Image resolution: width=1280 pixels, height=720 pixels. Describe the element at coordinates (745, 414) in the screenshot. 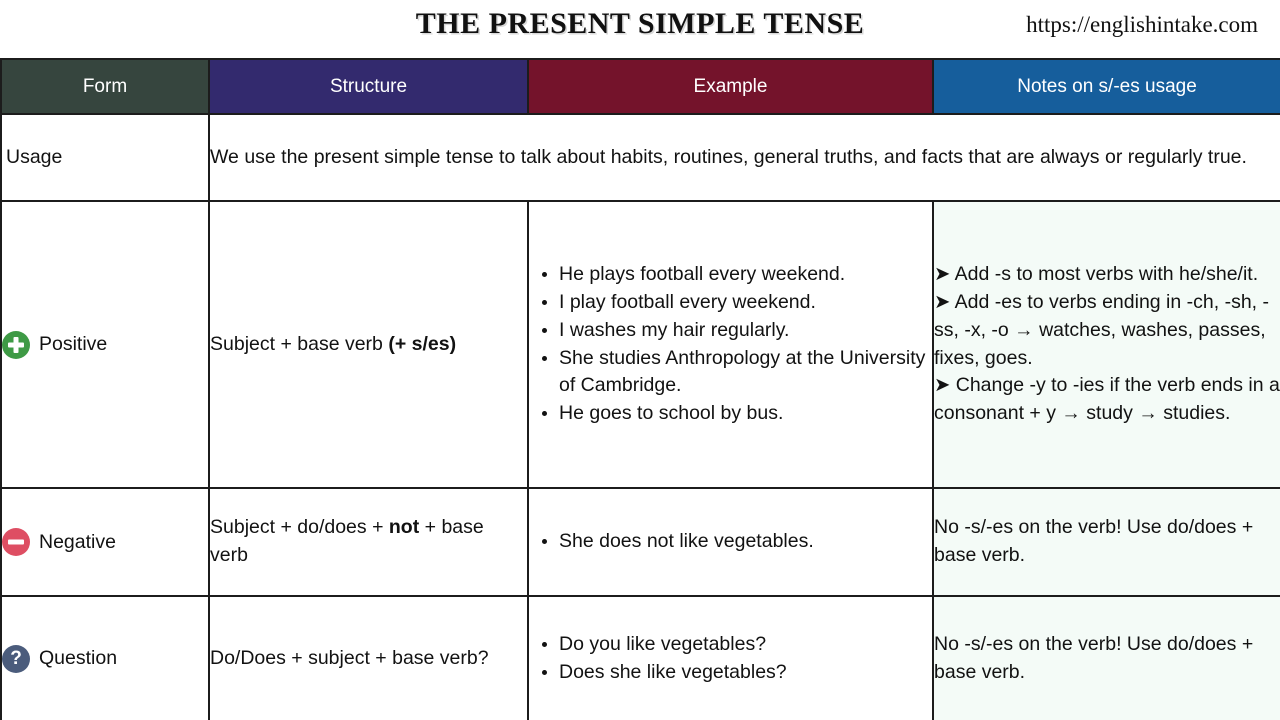

I see `list-item: He goes to school by bus.` at that location.